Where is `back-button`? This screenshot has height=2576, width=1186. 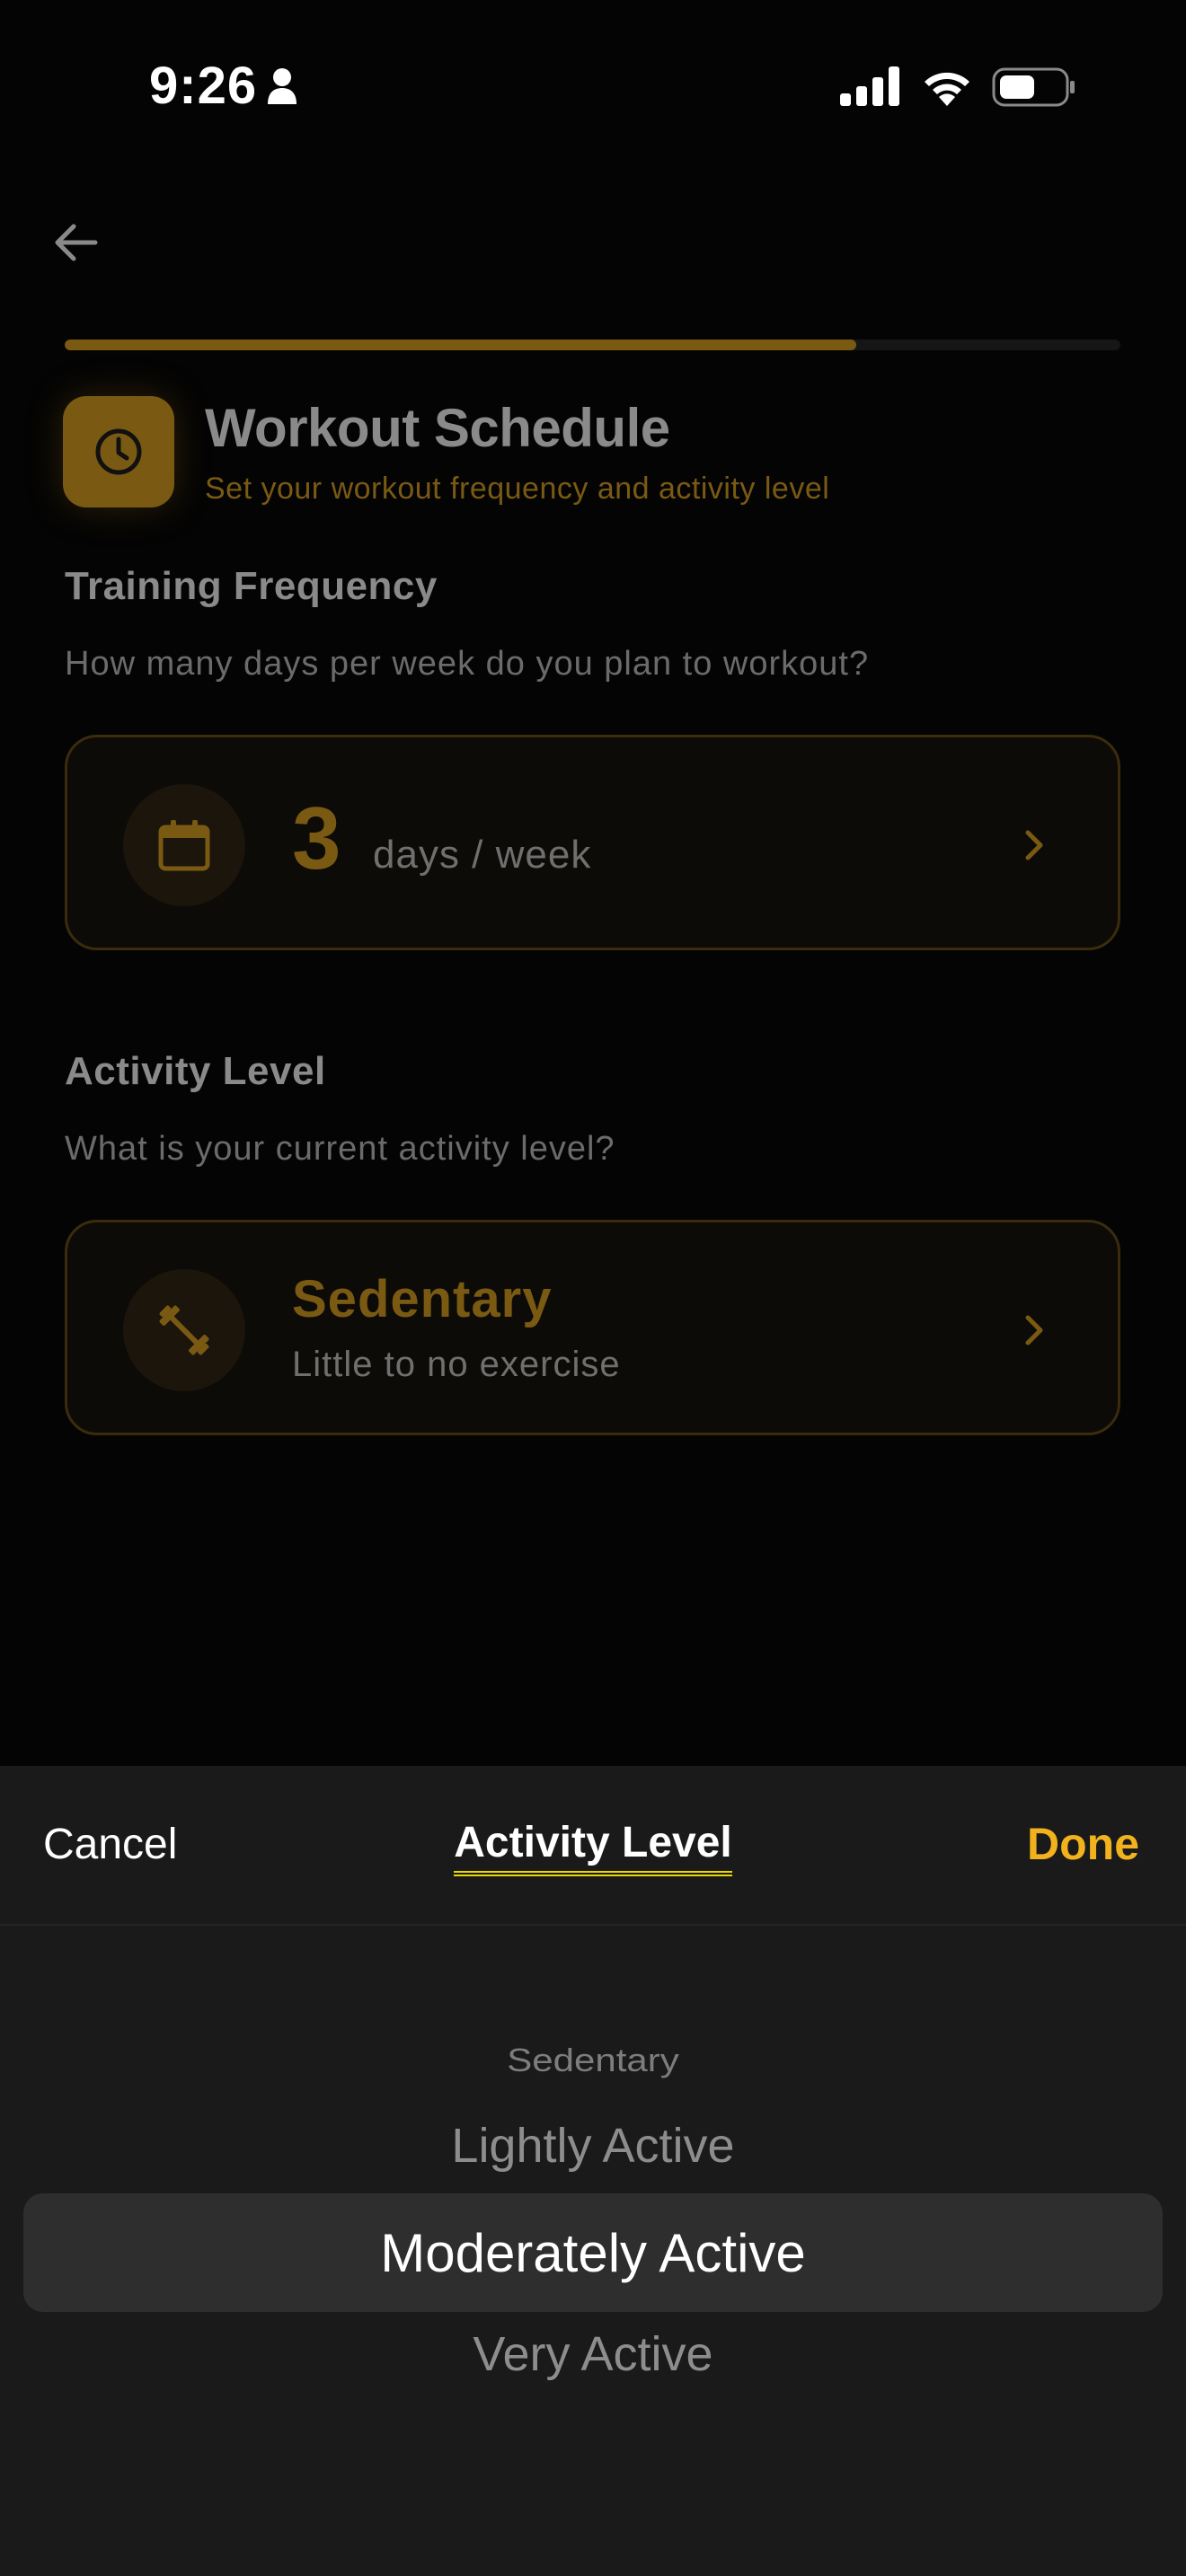
back-button is located at coordinates (75, 242).